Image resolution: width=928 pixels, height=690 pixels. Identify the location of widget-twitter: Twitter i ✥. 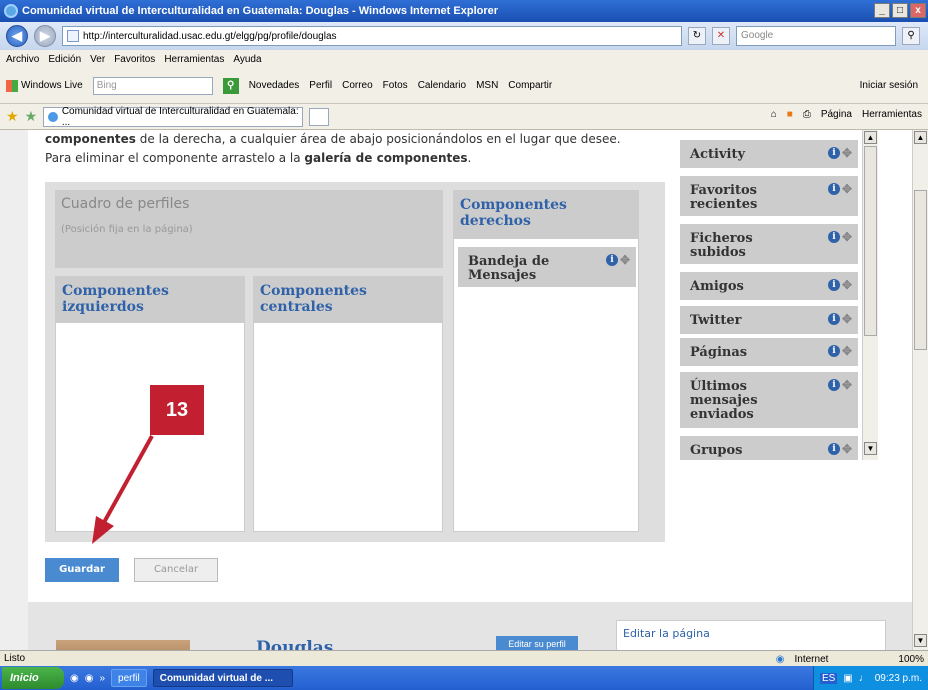
(769, 320).